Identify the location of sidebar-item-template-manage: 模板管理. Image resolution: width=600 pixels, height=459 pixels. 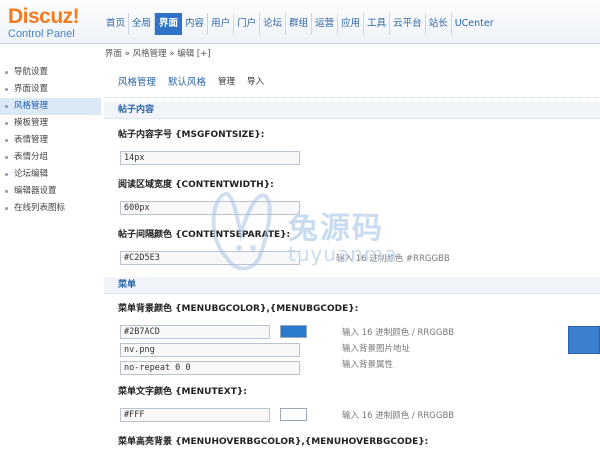
(50, 123).